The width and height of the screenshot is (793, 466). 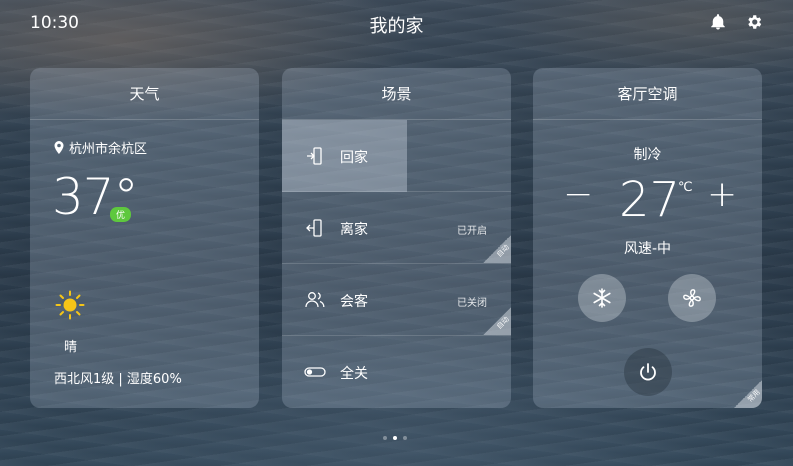 I want to click on location-label: 杭州市余杭区, so click(x=108, y=149).